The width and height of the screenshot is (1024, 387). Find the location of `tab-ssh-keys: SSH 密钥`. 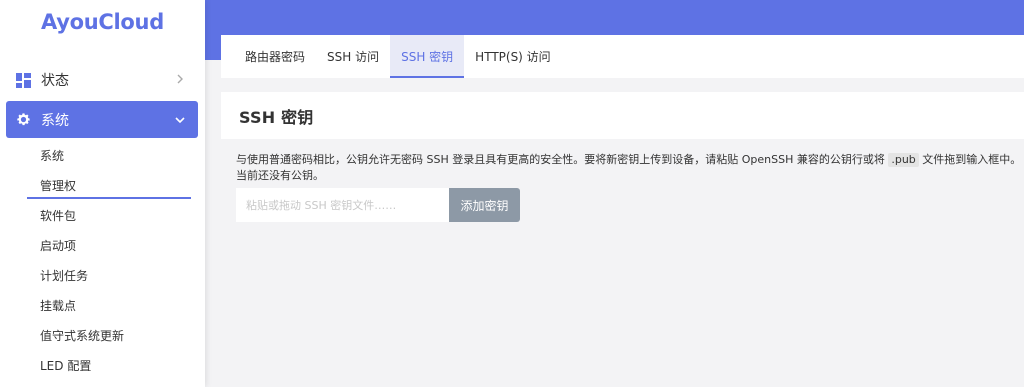

tab-ssh-keys: SSH 密钥 is located at coordinates (427, 56).